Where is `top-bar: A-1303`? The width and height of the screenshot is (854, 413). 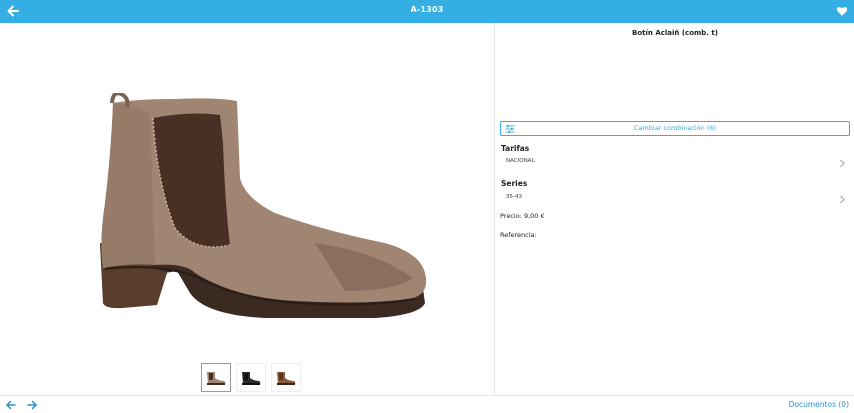
top-bar: A-1303 is located at coordinates (427, 11).